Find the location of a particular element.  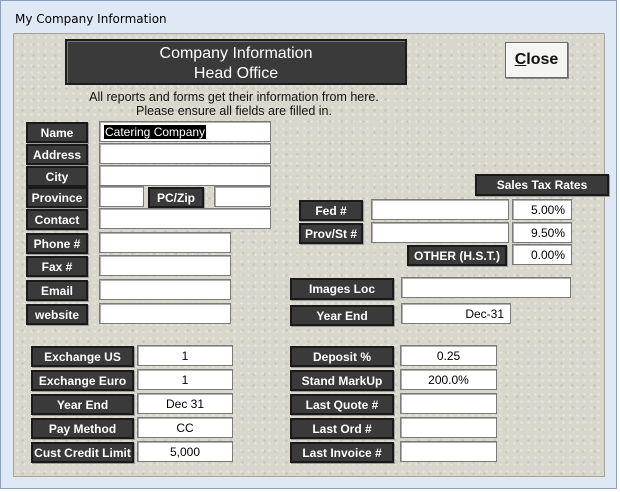

website-label: website is located at coordinates (57, 314).